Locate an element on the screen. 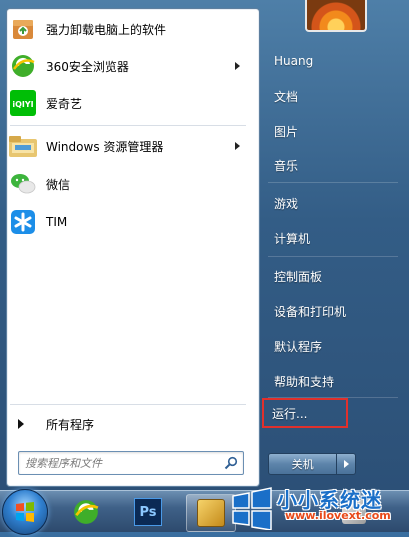 Image resolution: width=409 pixels, height=537 pixels. shutdown-options-button is located at coordinates (346, 464).